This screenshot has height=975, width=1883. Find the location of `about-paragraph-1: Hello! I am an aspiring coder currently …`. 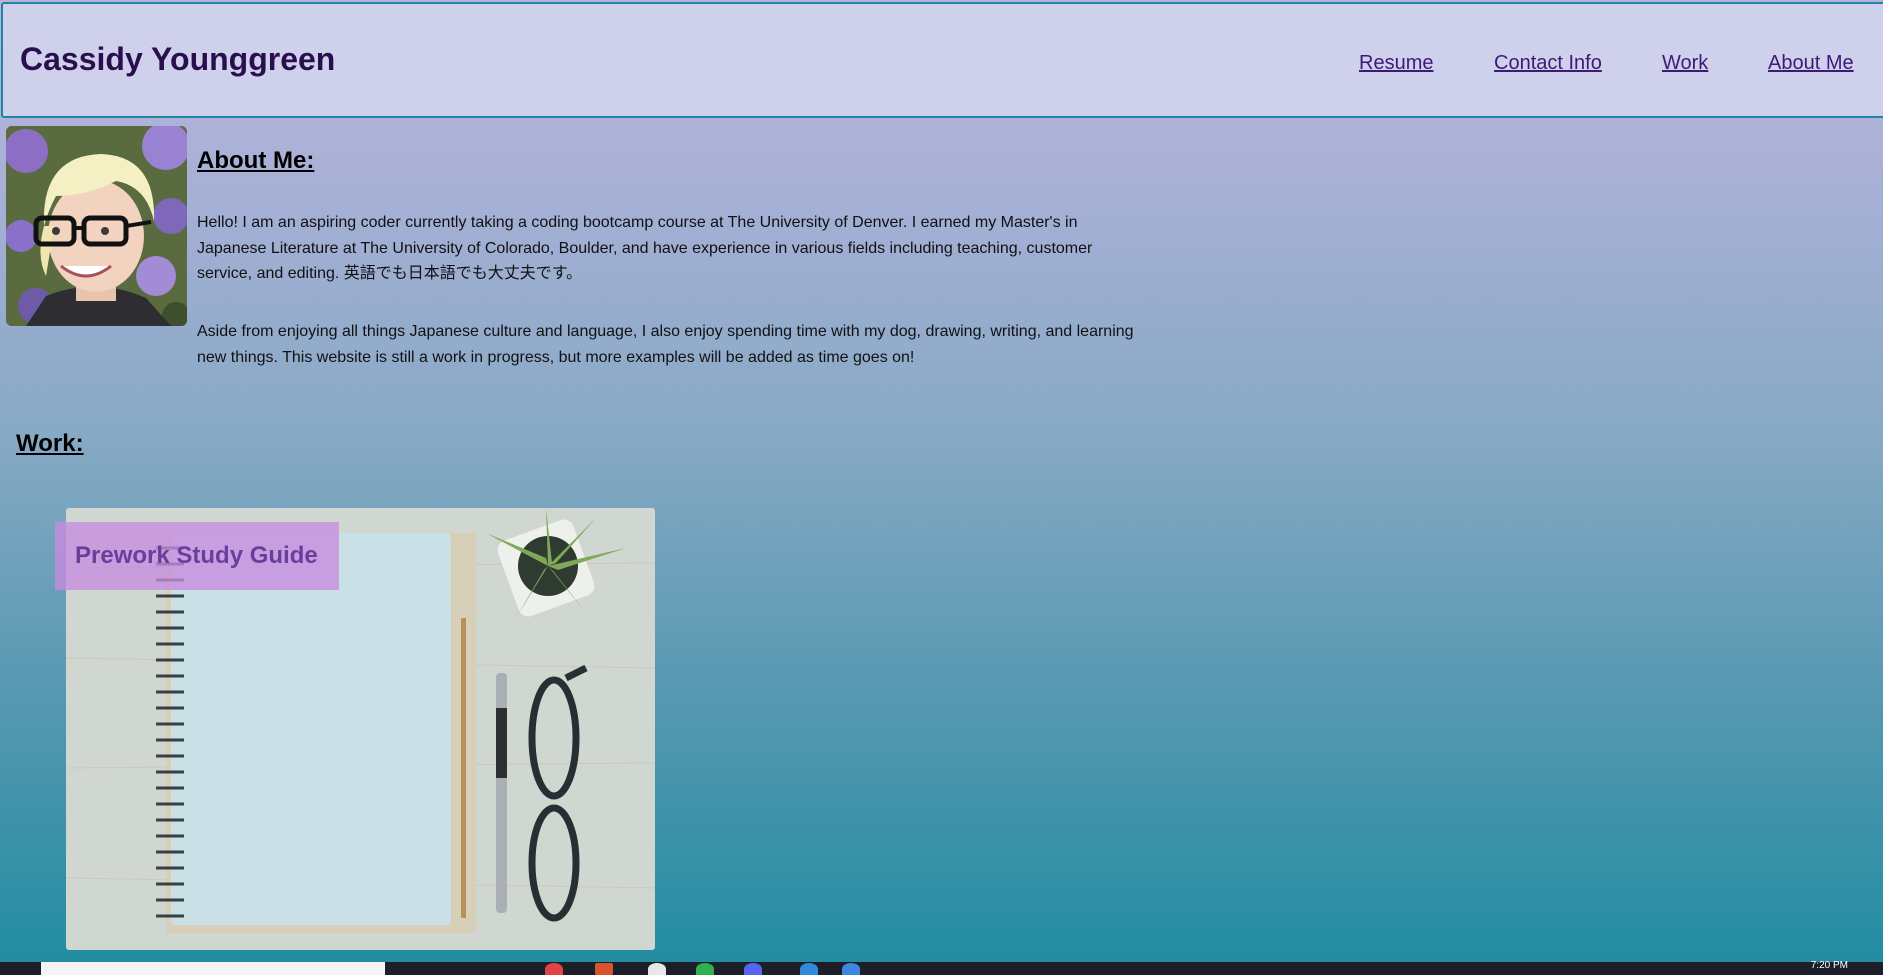

about-paragraph-1: Hello! I am an aspiring coder currently … is located at coordinates (645, 248).